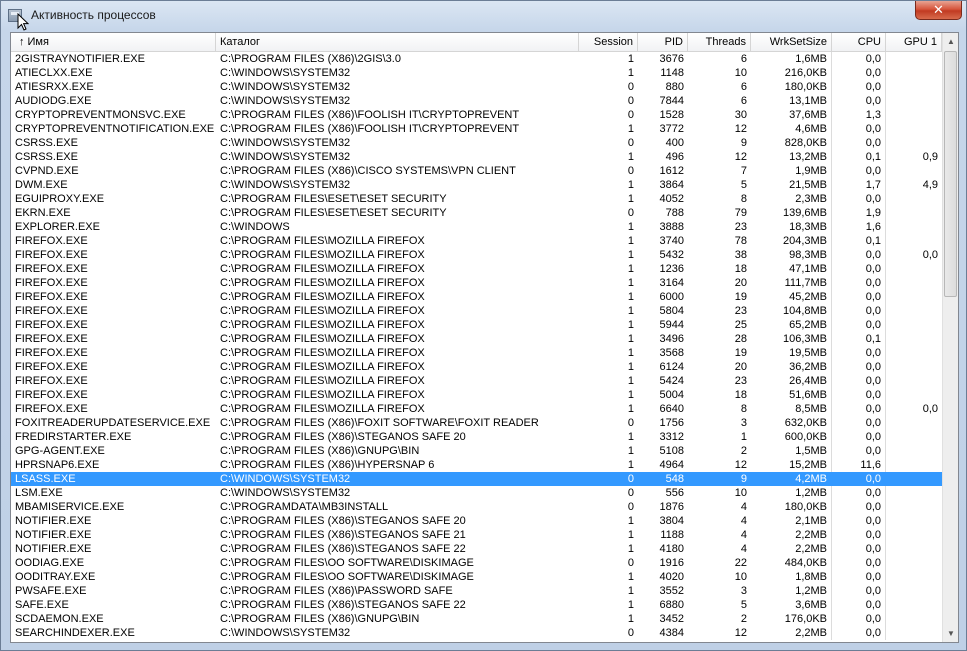  I want to click on scroll-up-icon: ▲, so click(950, 41).